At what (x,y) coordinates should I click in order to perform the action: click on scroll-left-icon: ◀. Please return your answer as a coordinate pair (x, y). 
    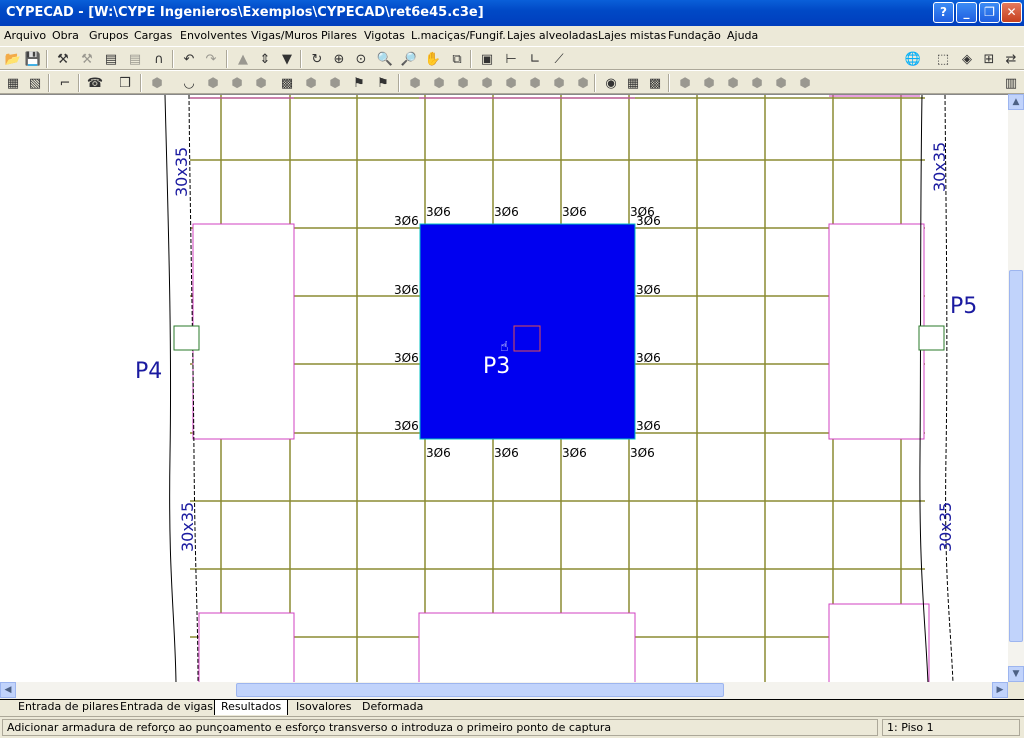
    Looking at the image, I should click on (8, 690).